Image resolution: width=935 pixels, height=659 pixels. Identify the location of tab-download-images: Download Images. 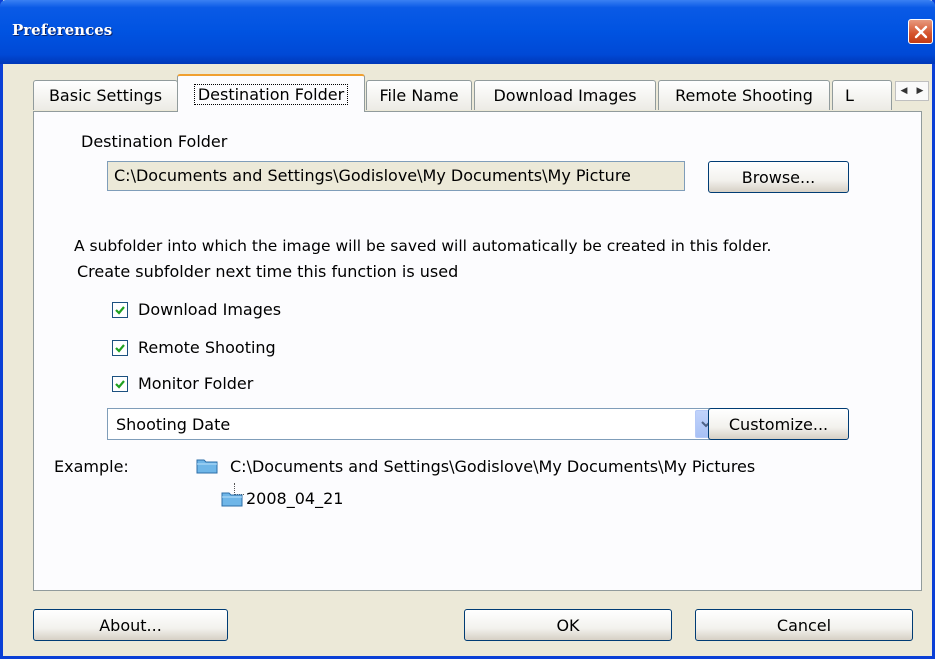
(565, 95).